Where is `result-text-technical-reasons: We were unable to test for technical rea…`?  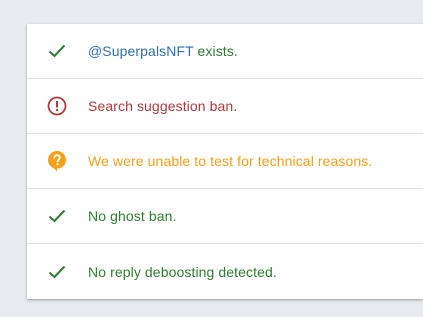
result-text-technical-reasons: We were unable to test for technical rea… is located at coordinates (230, 161).